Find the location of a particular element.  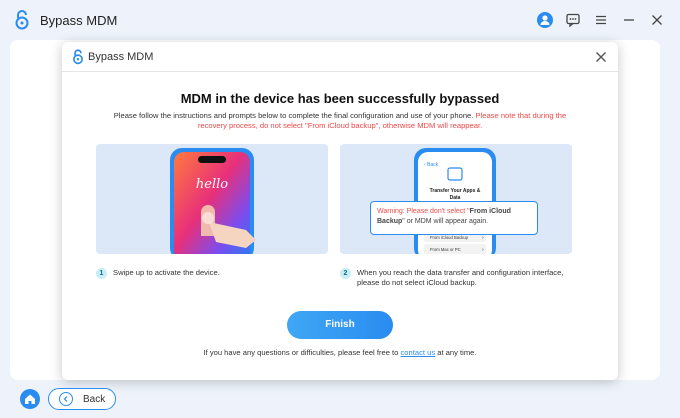

footer-text-end: at any time. is located at coordinates (456, 352).